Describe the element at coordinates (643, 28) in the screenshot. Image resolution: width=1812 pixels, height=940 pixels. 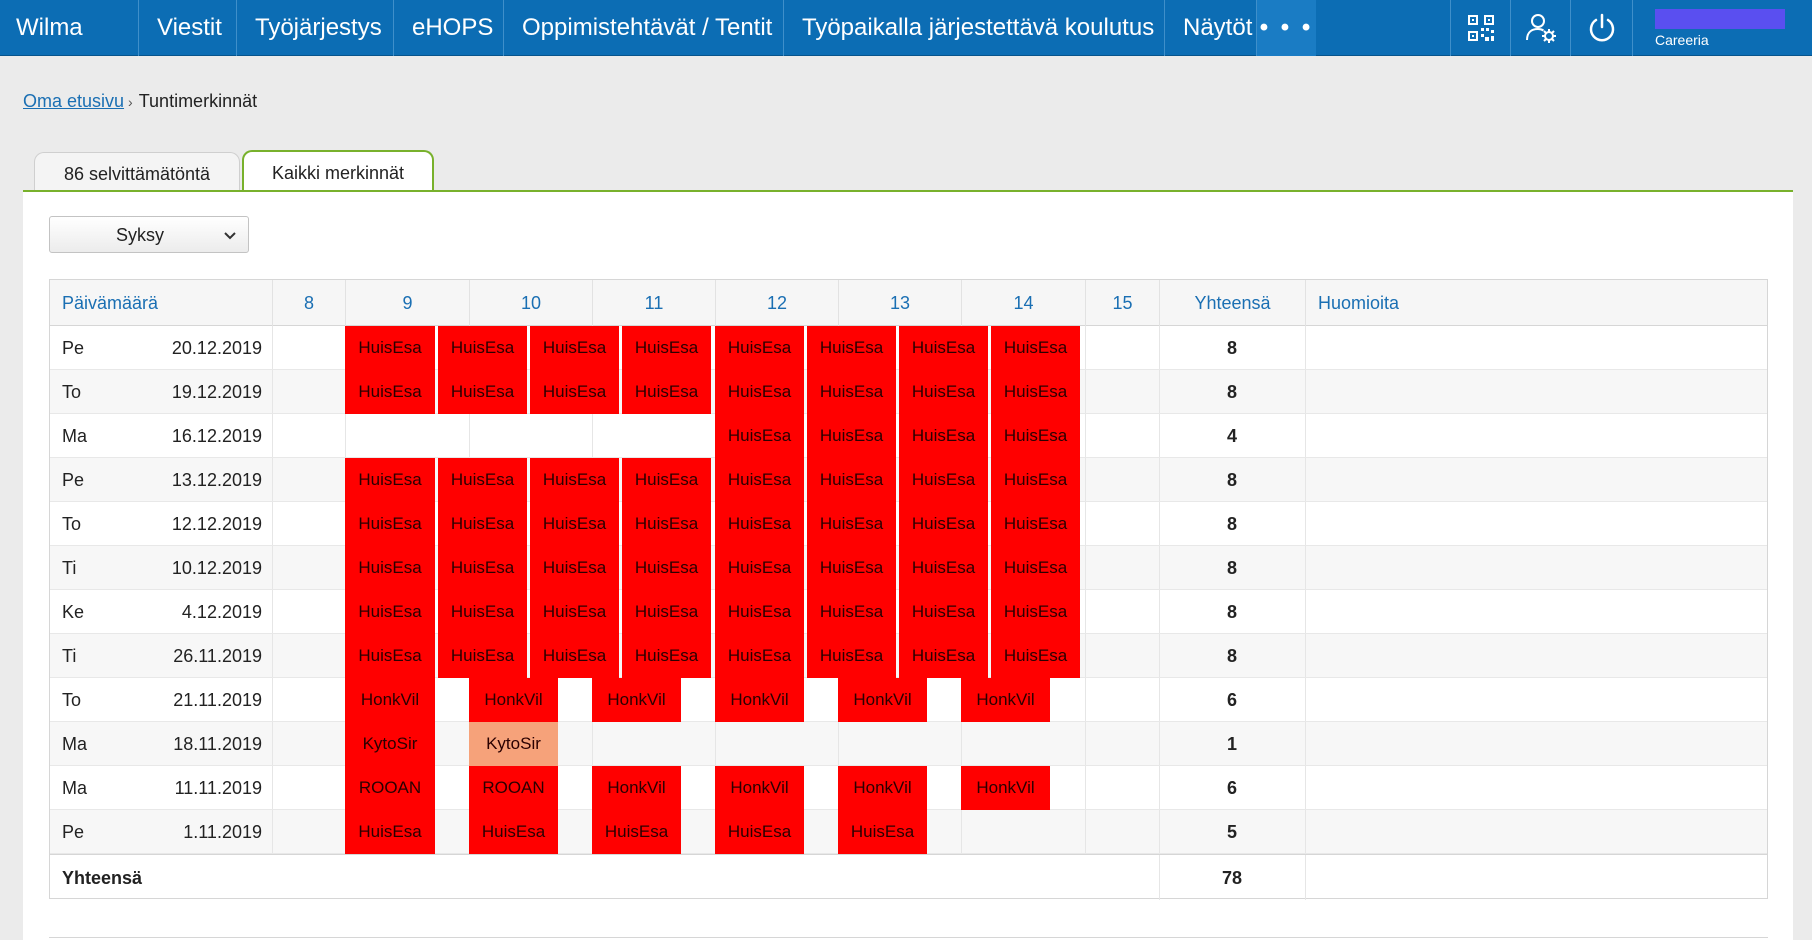
I see `nav-item-oppimistehtavat: Oppimistehtävät / Tentit` at that location.